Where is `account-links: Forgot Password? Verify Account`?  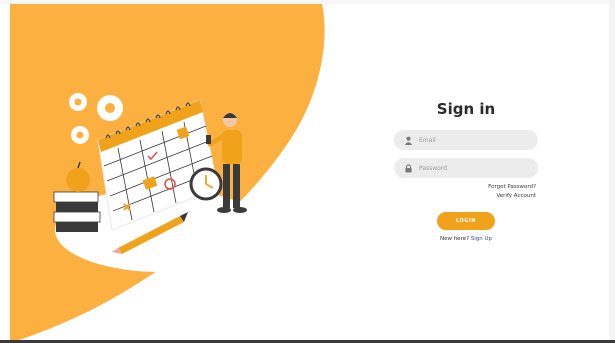 account-links: Forgot Password? Verify Account is located at coordinates (512, 192).